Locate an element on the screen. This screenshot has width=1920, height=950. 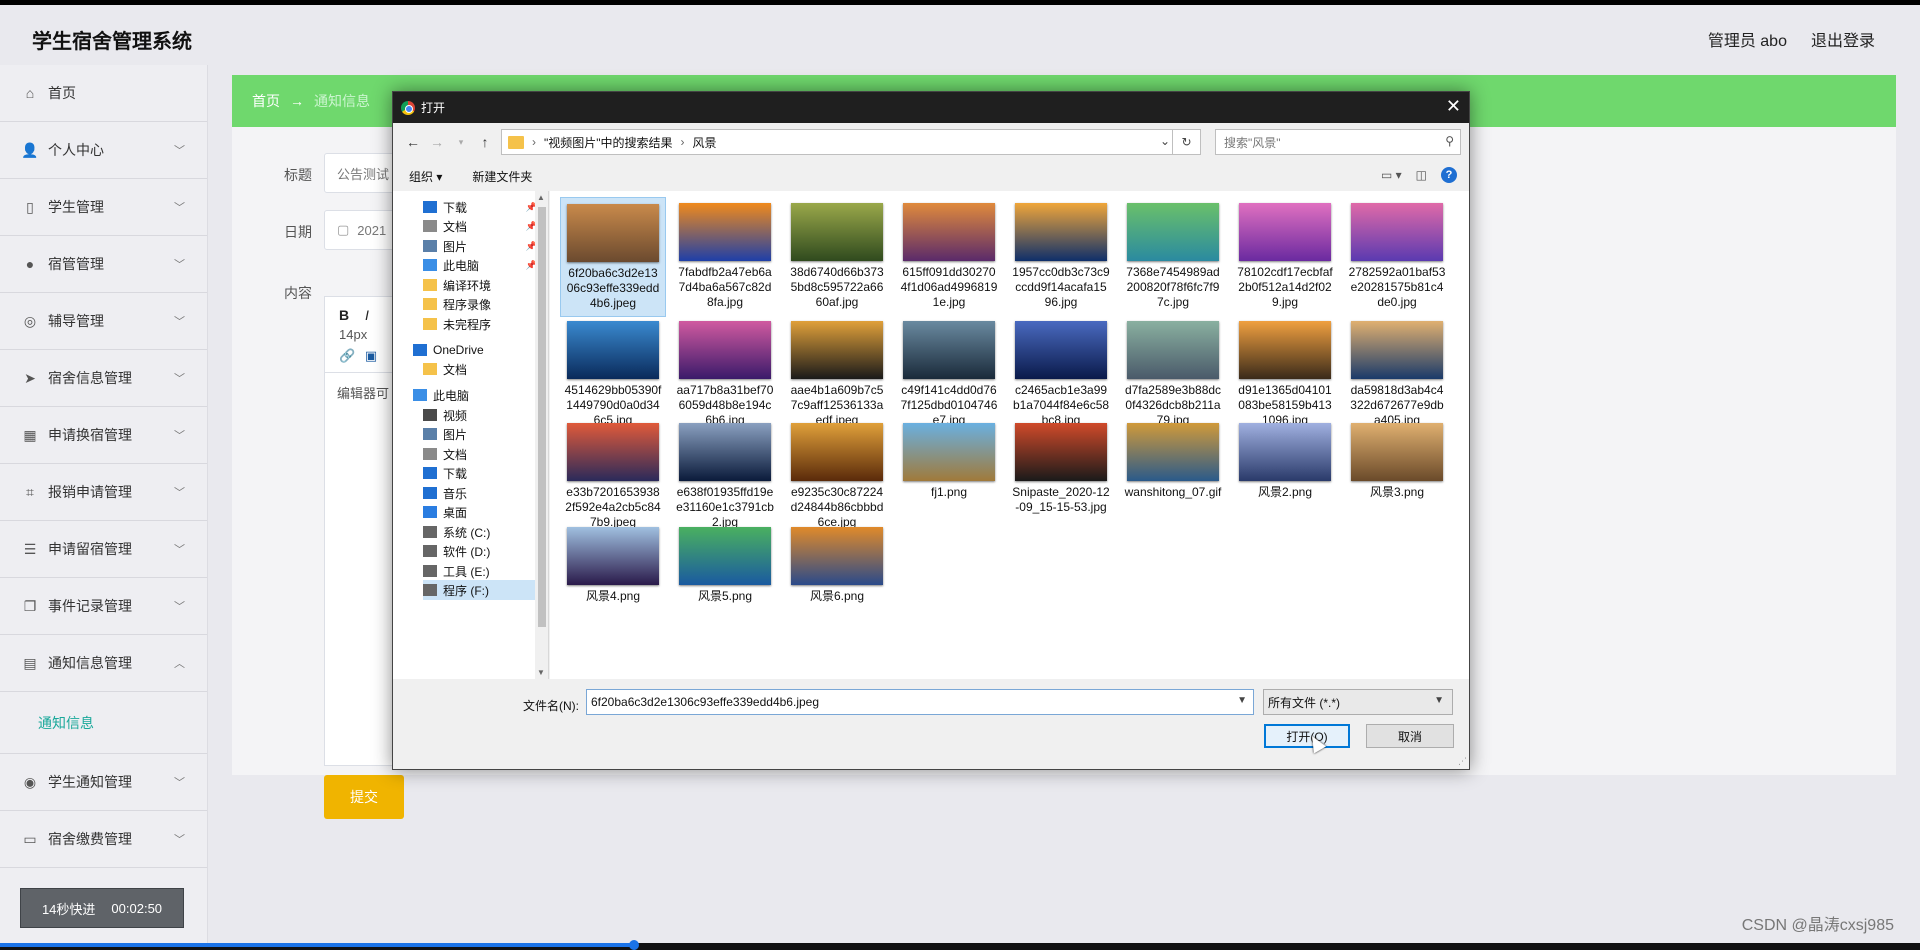
logout-link: 退出登录 is located at coordinates (1843, 39).